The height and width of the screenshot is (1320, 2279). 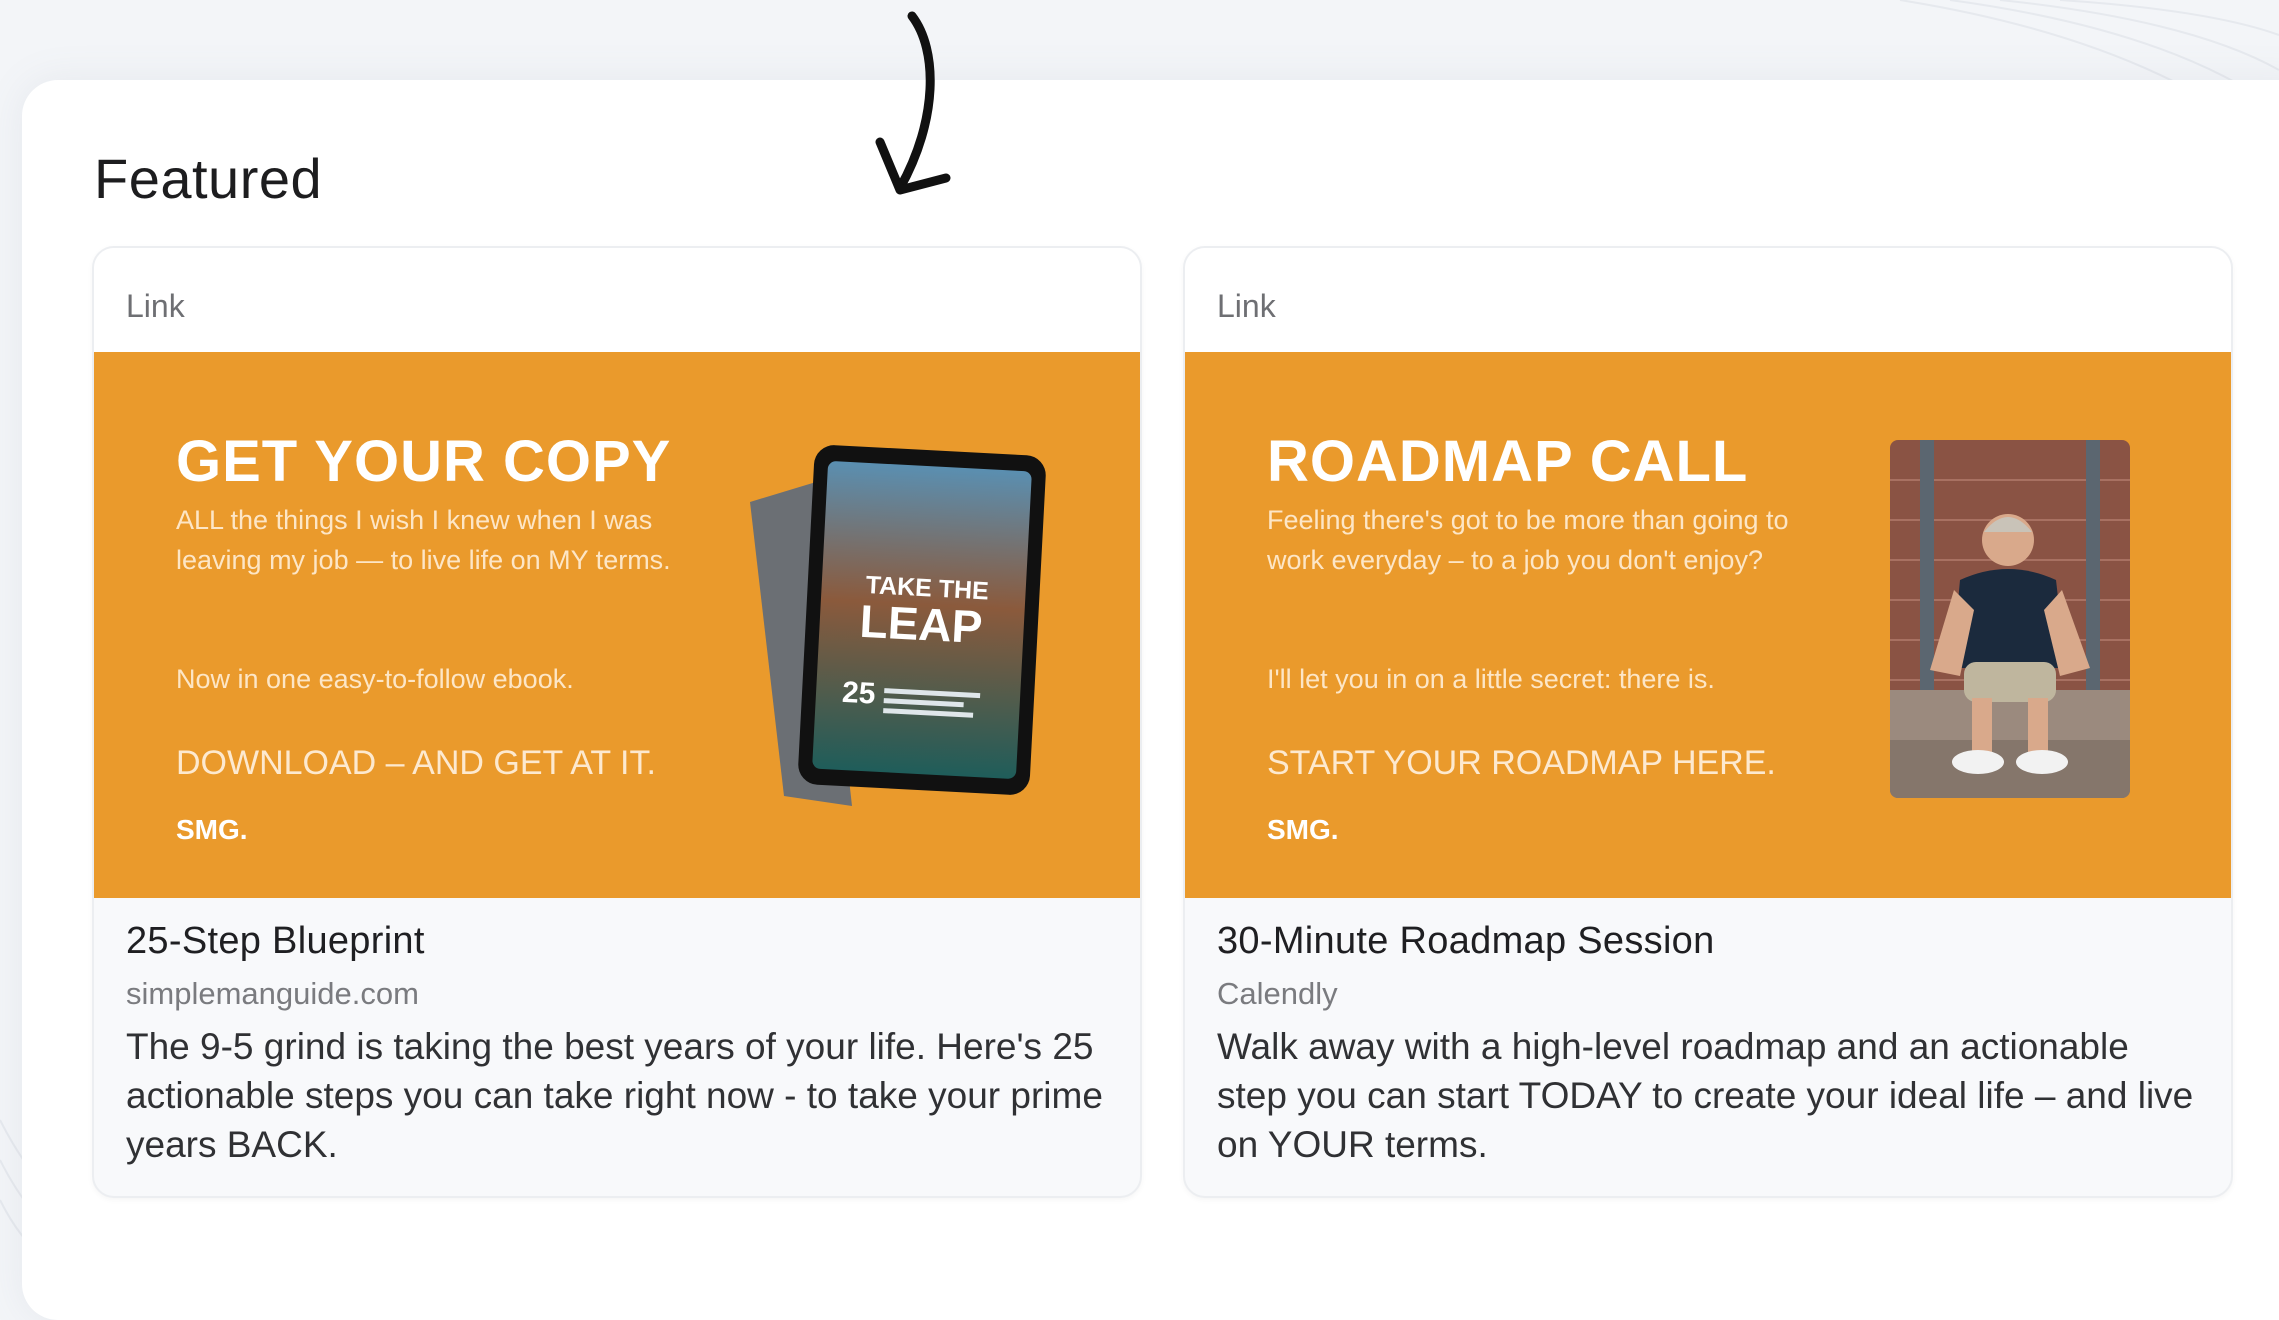 I want to click on banner-headline: ROADMAP CALL, so click(x=1508, y=461).